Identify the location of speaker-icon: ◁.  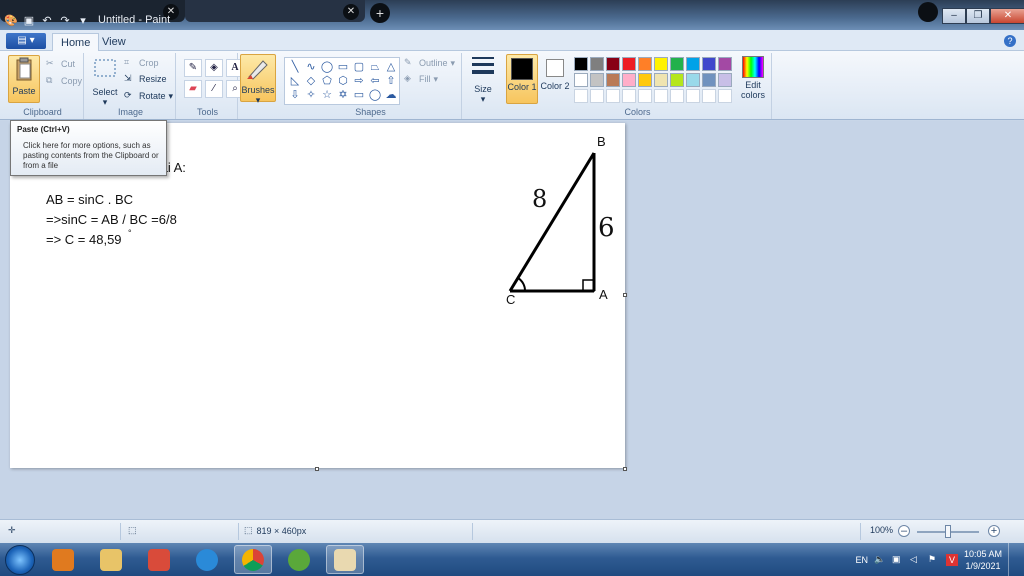
(916, 560).